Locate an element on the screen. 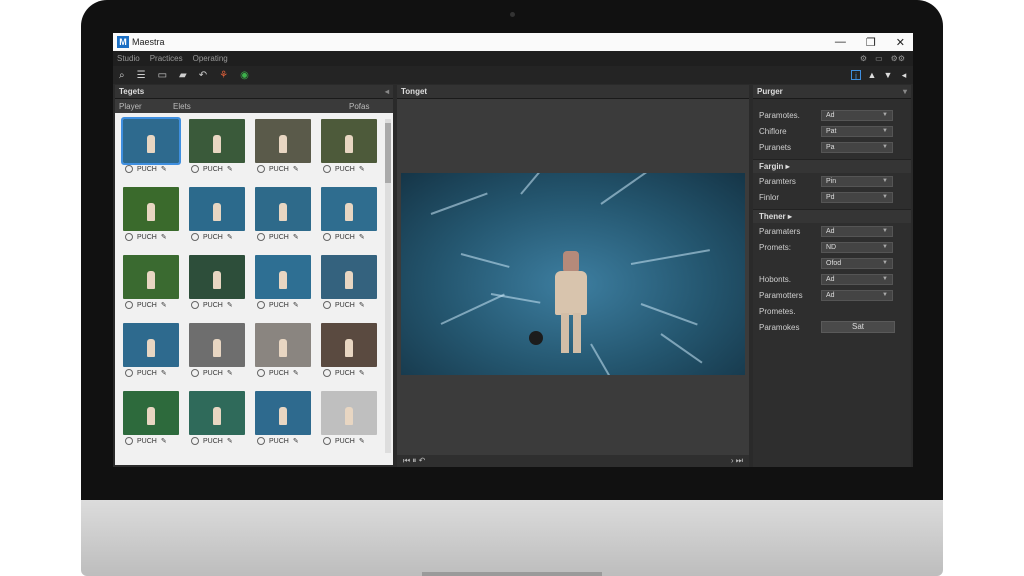 This screenshot has height=576, width=1024. collapse-icon: ◂ is located at coordinates (387, 91).